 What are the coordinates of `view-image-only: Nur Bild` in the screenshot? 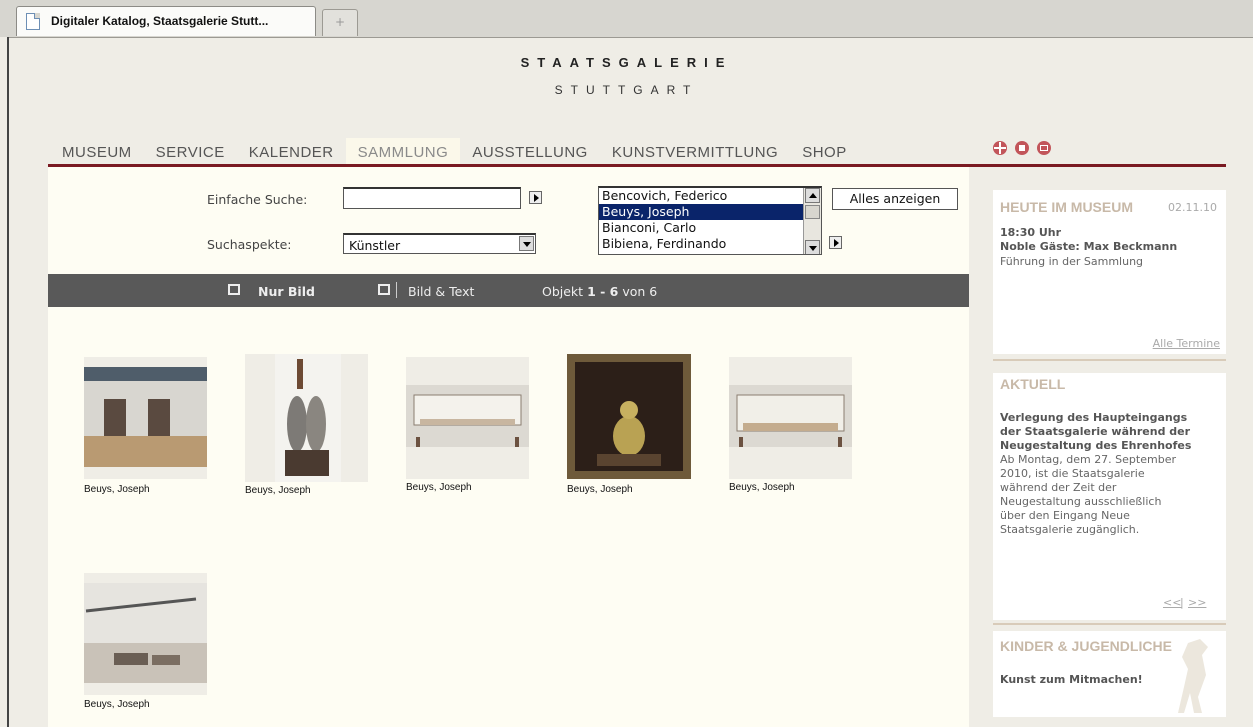 It's located at (286, 291).